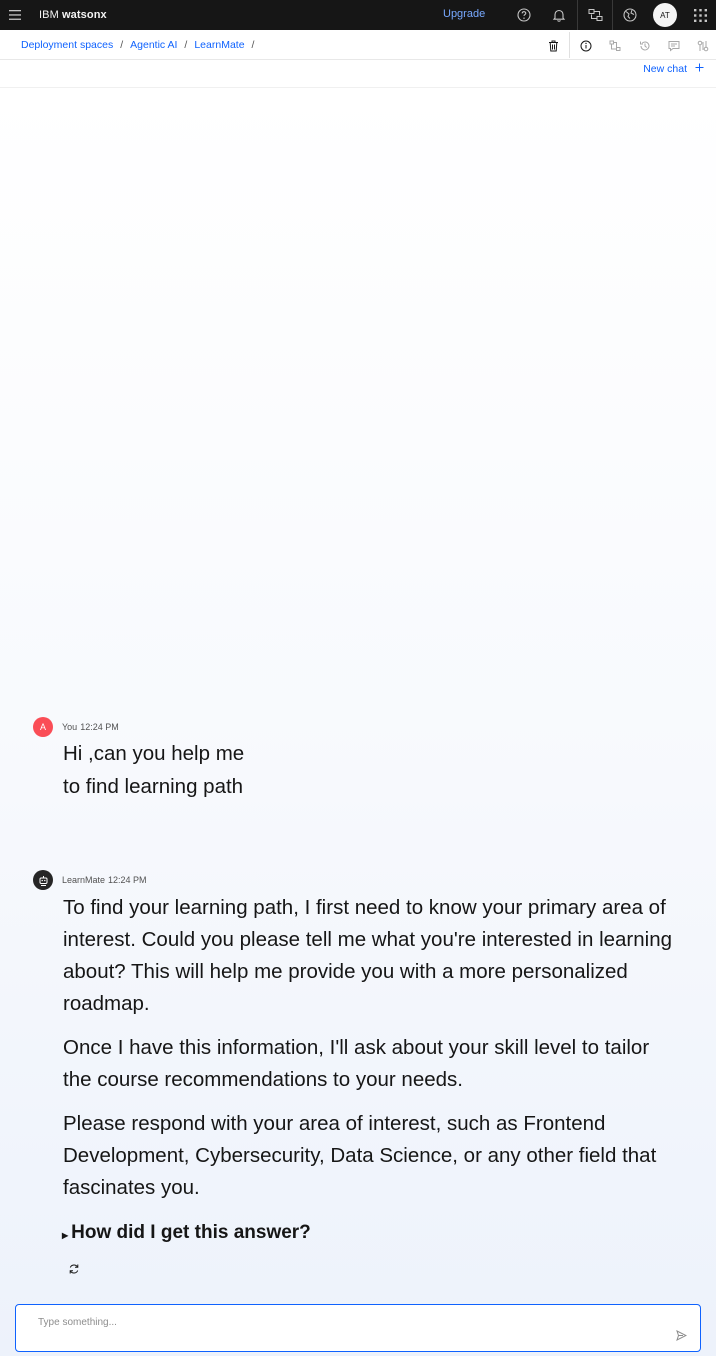  What do you see at coordinates (559, 15) in the screenshot?
I see `notification-icon` at bounding box center [559, 15].